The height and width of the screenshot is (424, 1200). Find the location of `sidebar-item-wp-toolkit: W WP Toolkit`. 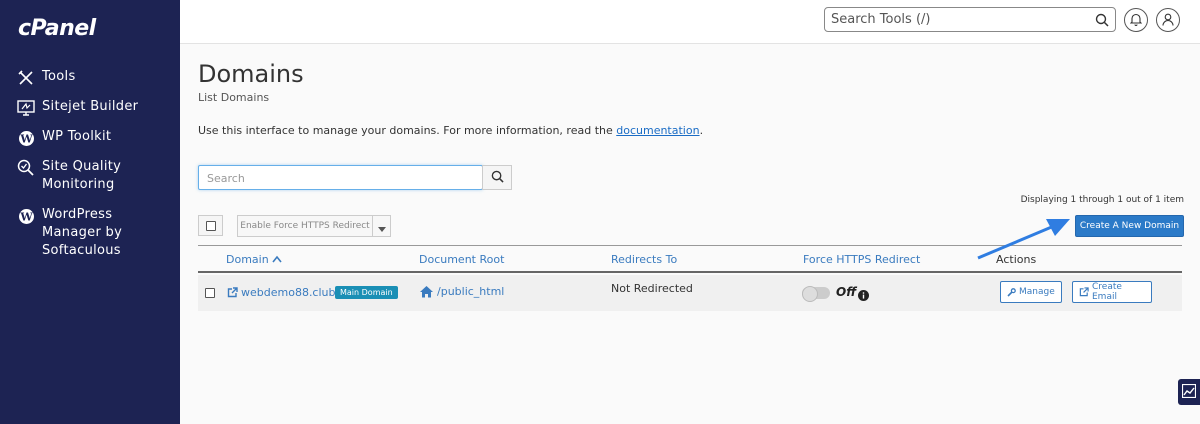

sidebar-item-wp-toolkit: W WP Toolkit is located at coordinates (63, 138).